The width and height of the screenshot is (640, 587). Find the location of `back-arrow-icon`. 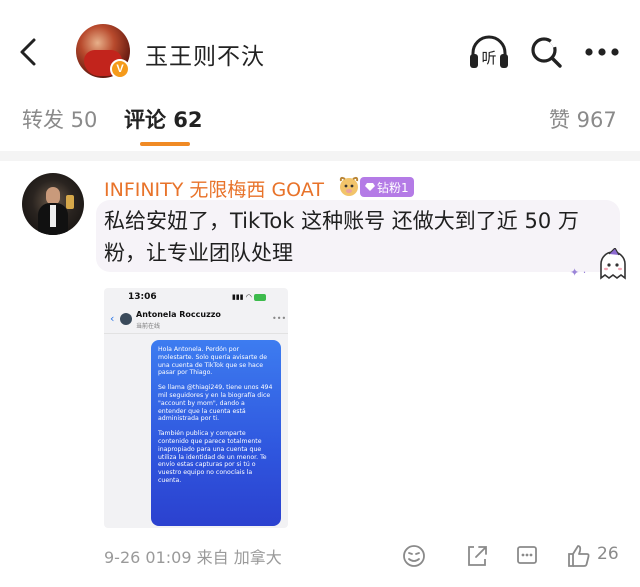

back-arrow-icon is located at coordinates (28, 52).